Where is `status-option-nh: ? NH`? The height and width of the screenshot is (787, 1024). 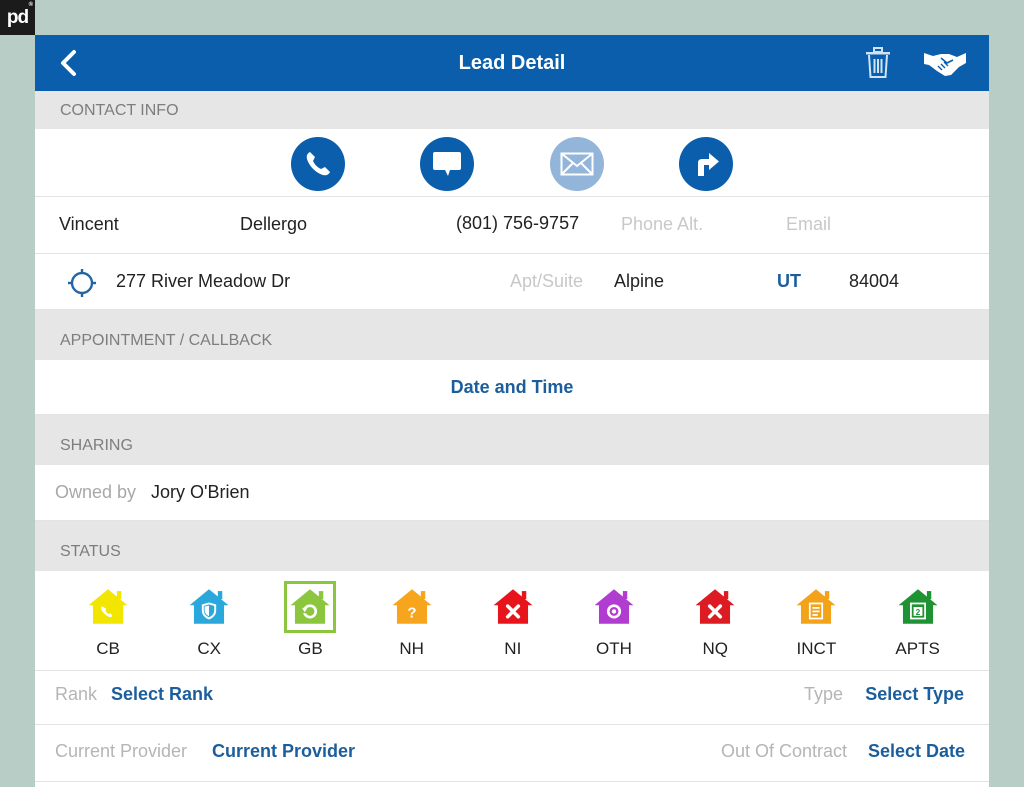
status-option-nh: ? NH is located at coordinates (412, 620).